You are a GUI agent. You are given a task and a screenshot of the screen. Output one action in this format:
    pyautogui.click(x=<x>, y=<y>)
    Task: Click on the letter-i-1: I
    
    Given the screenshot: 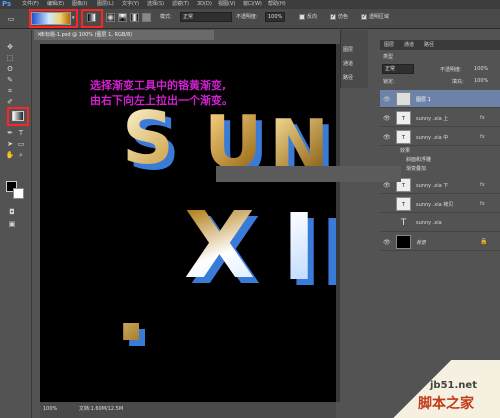 What is the action you would take?
    pyautogui.click(x=299, y=247)
    